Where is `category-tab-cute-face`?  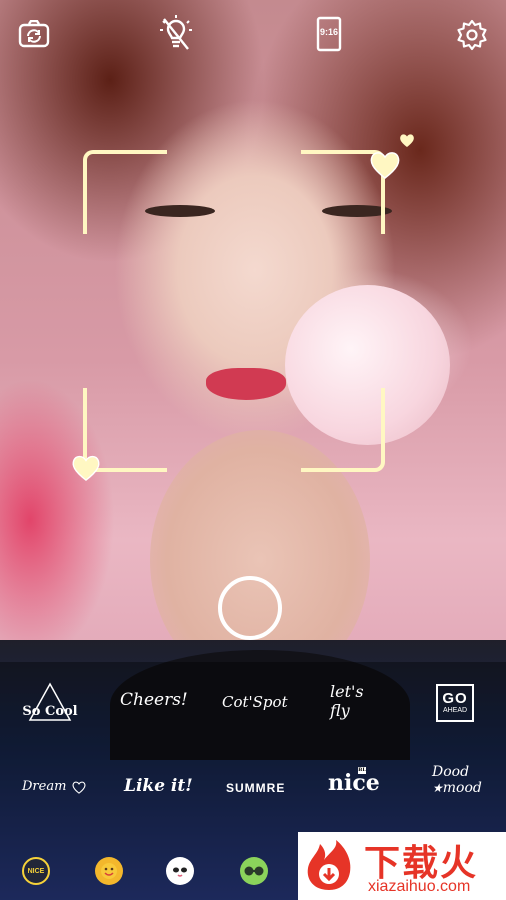 category-tab-cute-face is located at coordinates (180, 871).